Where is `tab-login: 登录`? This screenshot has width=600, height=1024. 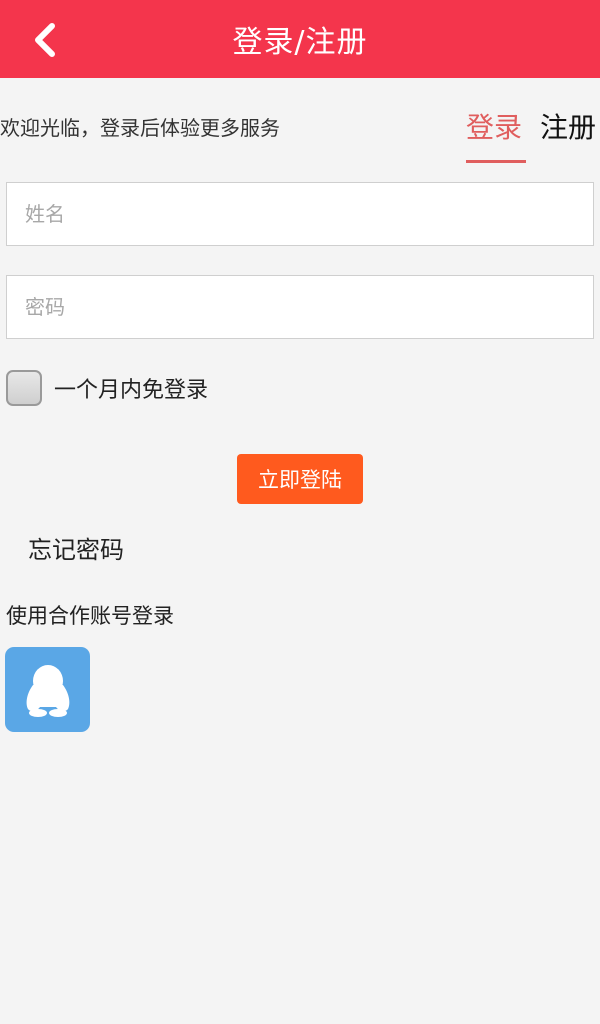 tab-login: 登录 is located at coordinates (494, 126).